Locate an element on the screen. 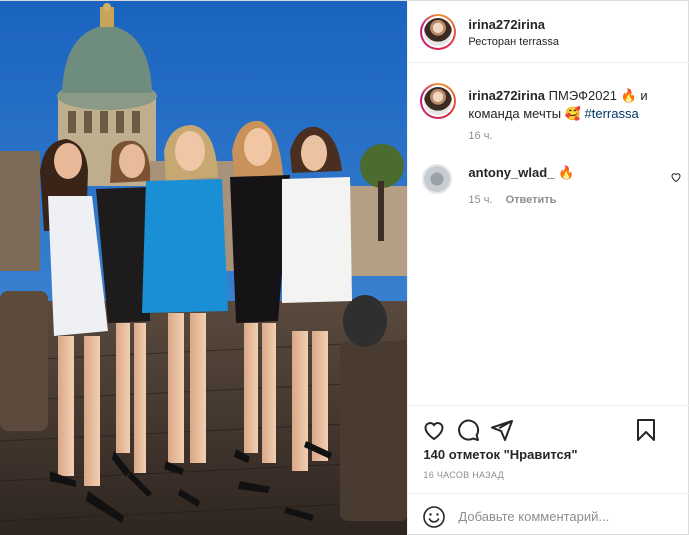 This screenshot has width=689, height=535. comment-time: 15 ч. is located at coordinates (480, 200).